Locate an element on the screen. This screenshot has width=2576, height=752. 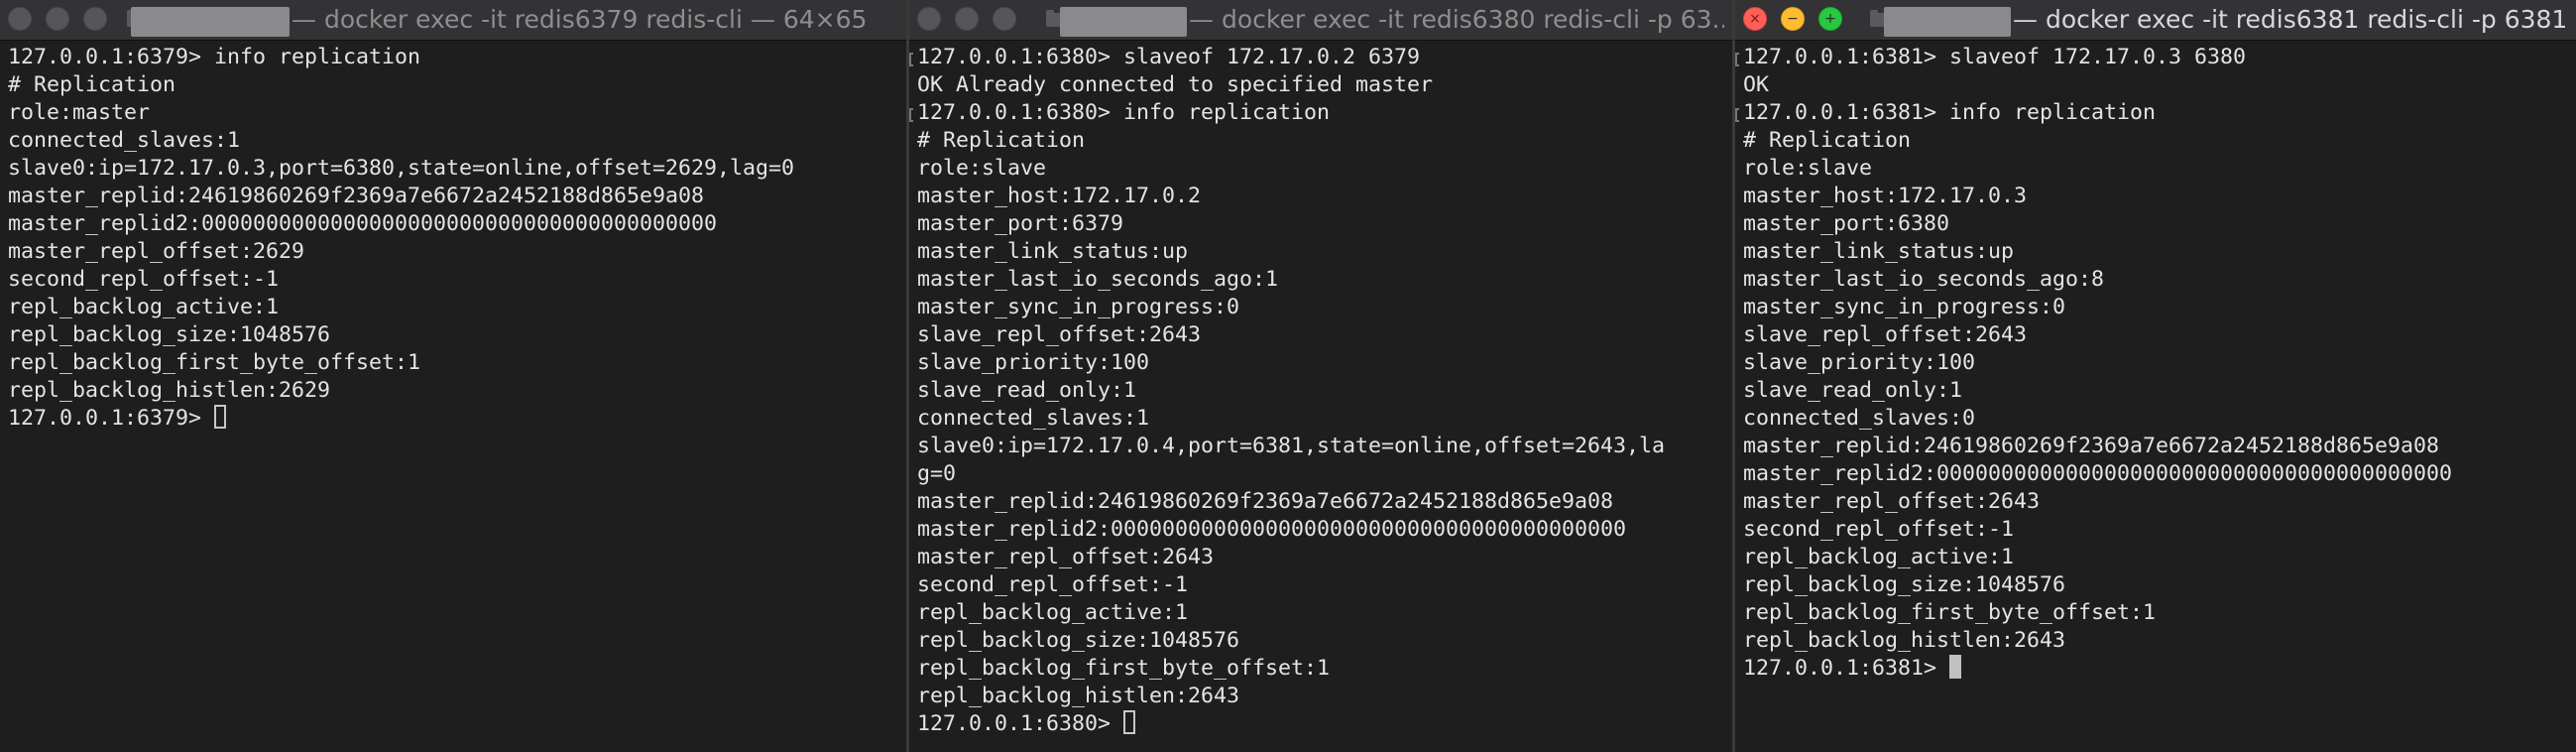
output-line: master_host:172.17.0.3 is located at coordinates (1885, 196).